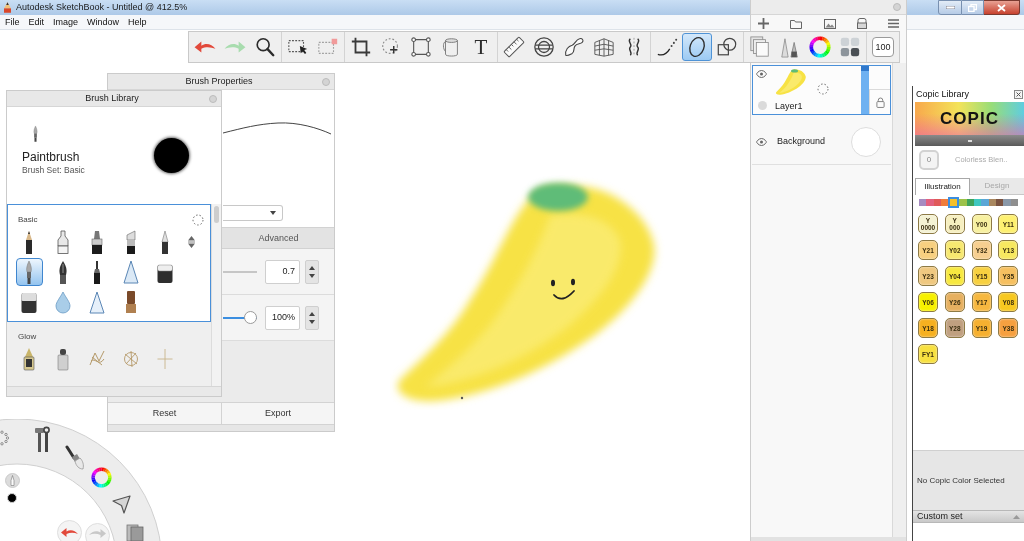  Describe the element at coordinates (4, 438) in the screenshot. I see `dotted-circle-icon` at that location.